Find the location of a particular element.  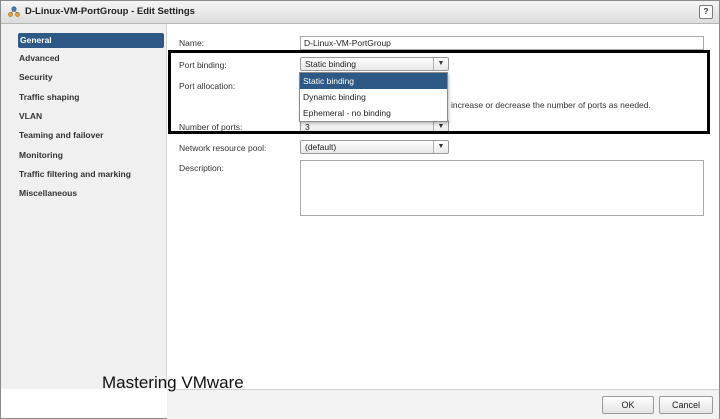

sidebar-item-advanced: Advanced is located at coordinates (39, 58).